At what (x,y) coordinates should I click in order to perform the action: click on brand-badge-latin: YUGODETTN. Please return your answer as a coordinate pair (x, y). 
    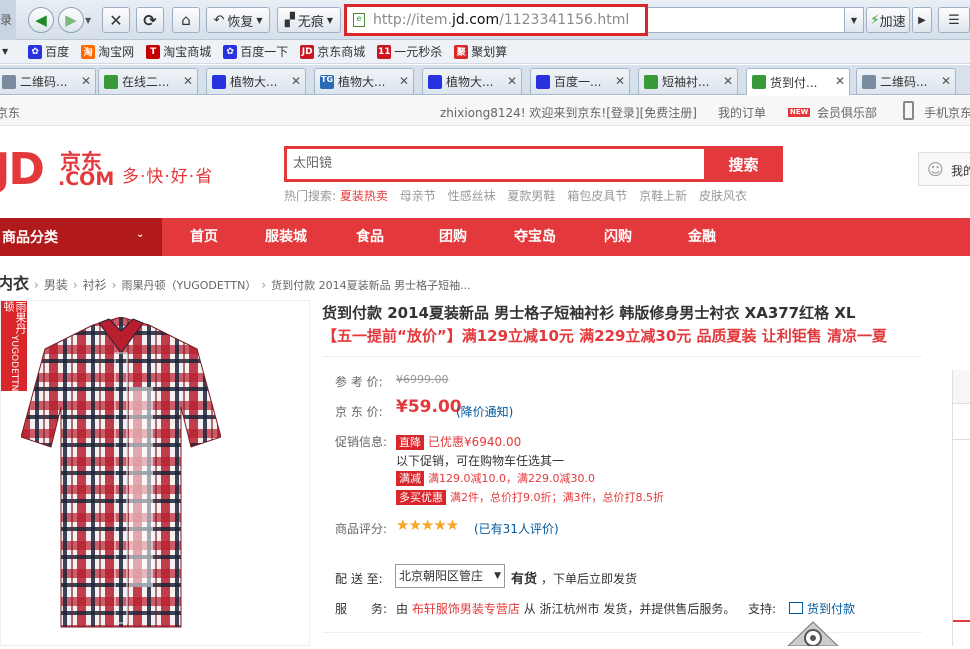
    Looking at the image, I should click on (14, 362).